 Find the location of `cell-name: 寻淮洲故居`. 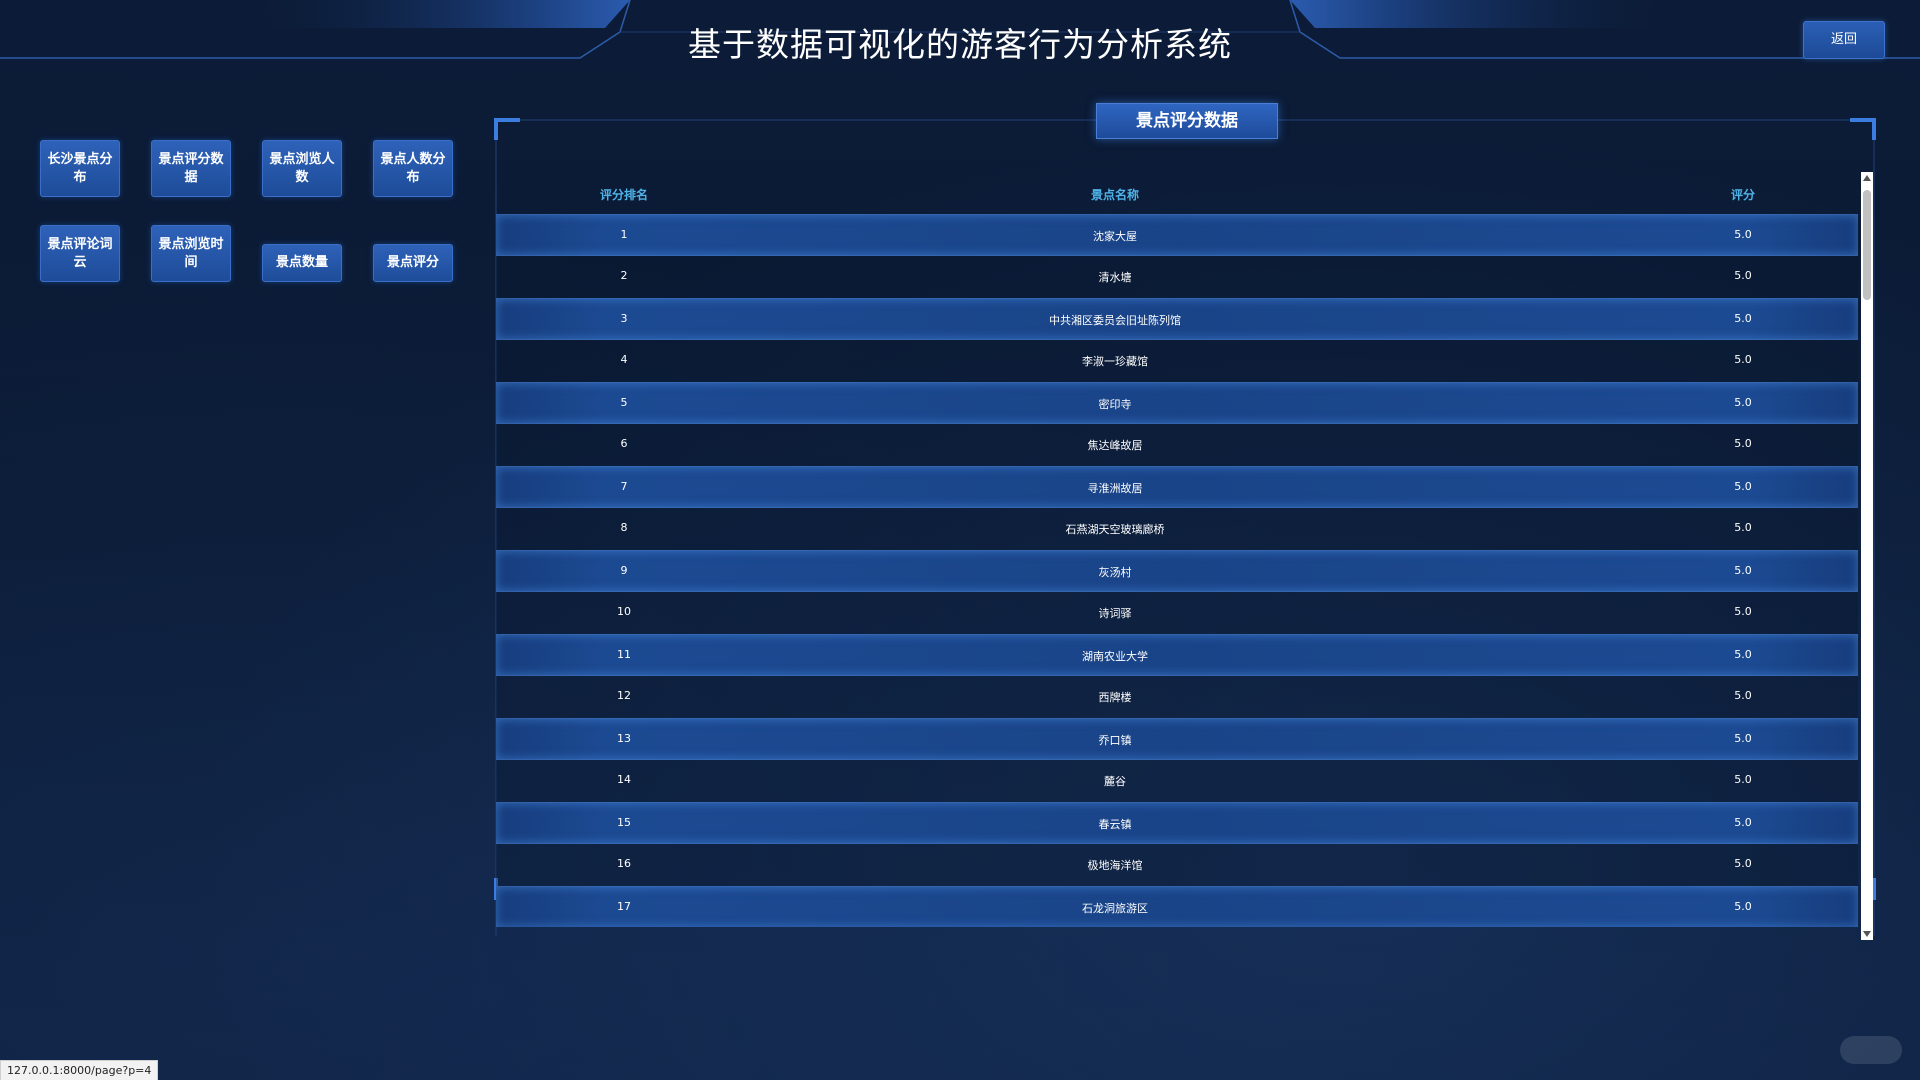

cell-name: 寻淮洲故居 is located at coordinates (1115, 488).